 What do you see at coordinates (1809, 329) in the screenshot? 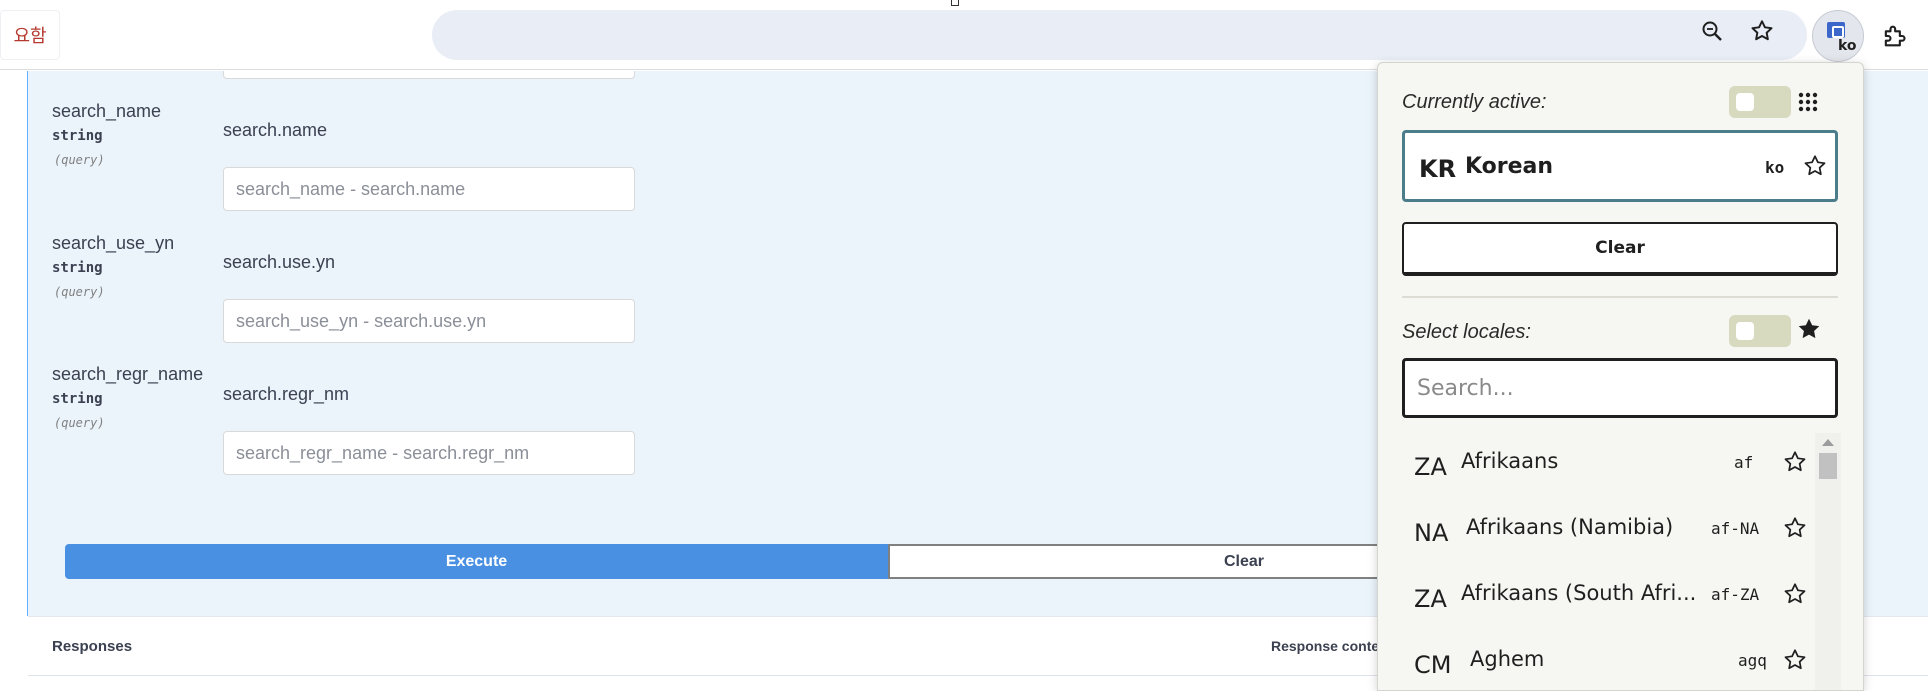
I see `star-filled-icon` at bounding box center [1809, 329].